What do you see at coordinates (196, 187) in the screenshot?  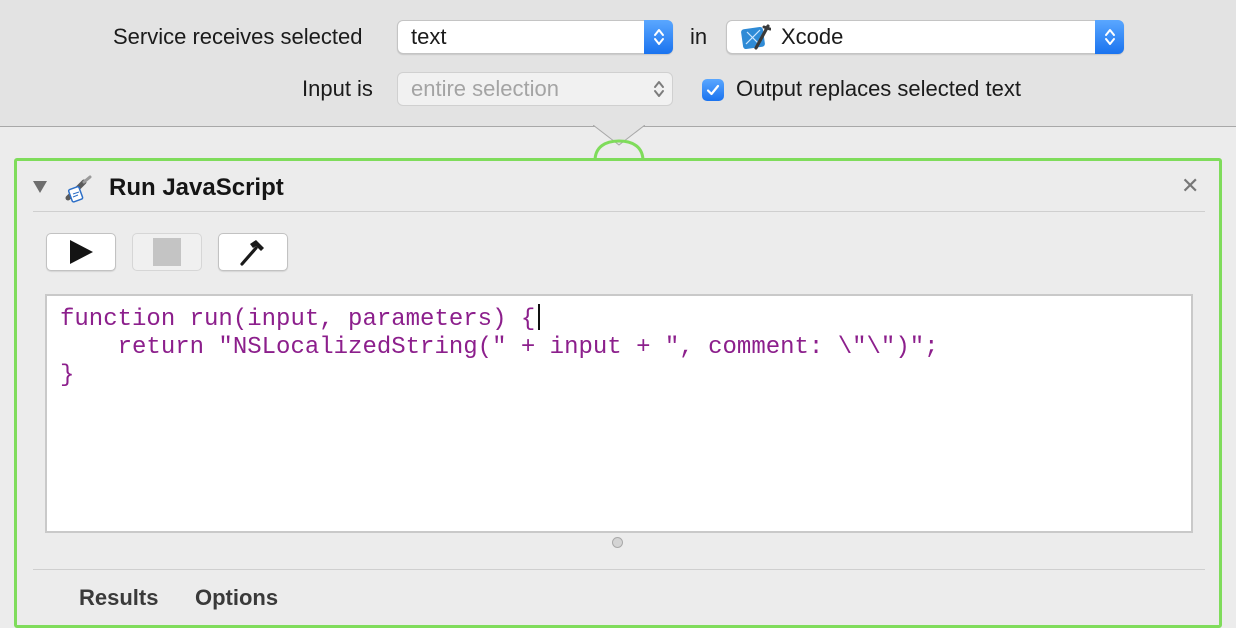 I see `action-title: Run JavaScript` at bounding box center [196, 187].